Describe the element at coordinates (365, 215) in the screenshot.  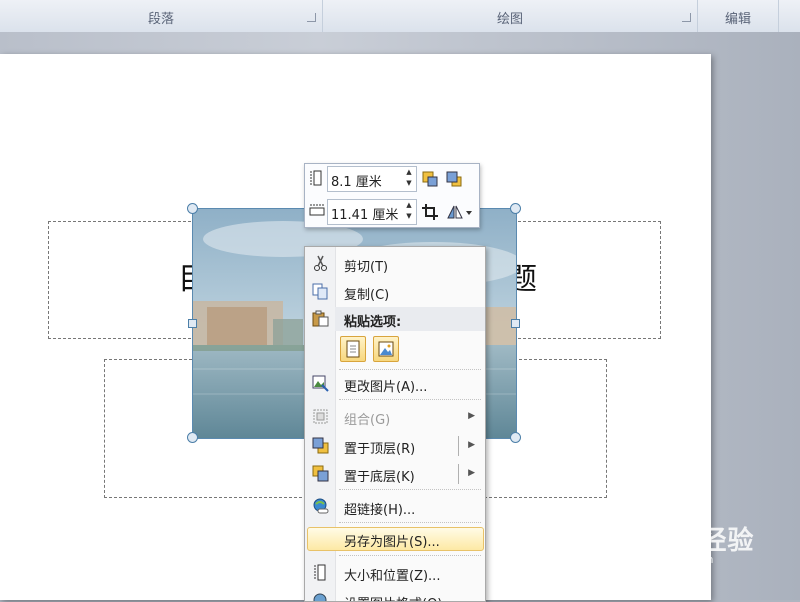
I see `width-value: 11.41 厘米` at that location.